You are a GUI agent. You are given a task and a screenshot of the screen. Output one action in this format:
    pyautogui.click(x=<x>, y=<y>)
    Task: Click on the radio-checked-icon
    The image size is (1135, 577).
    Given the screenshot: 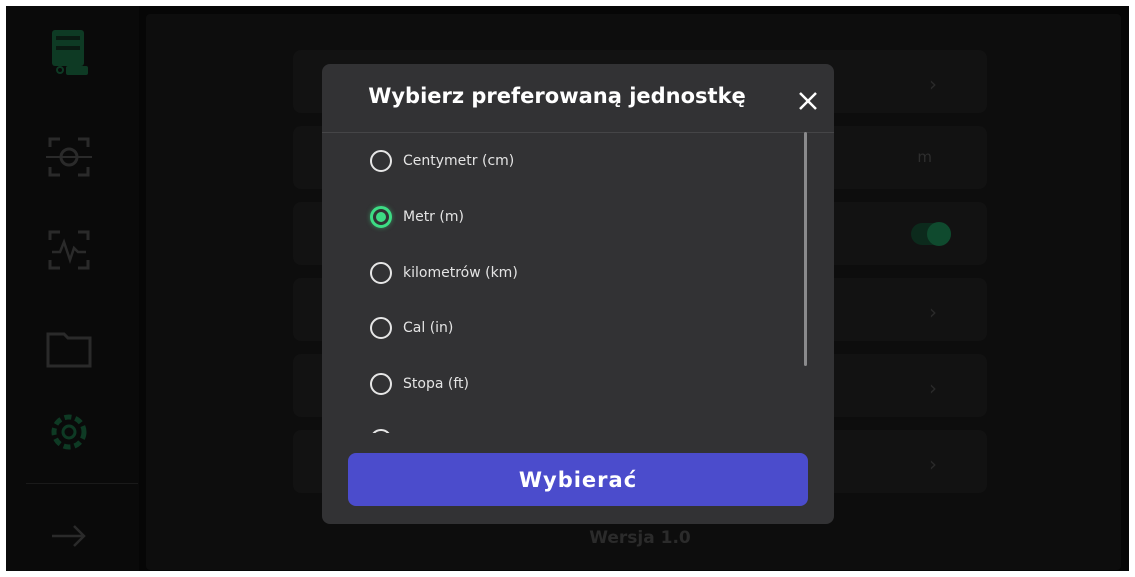 What is the action you would take?
    pyautogui.click(x=381, y=217)
    